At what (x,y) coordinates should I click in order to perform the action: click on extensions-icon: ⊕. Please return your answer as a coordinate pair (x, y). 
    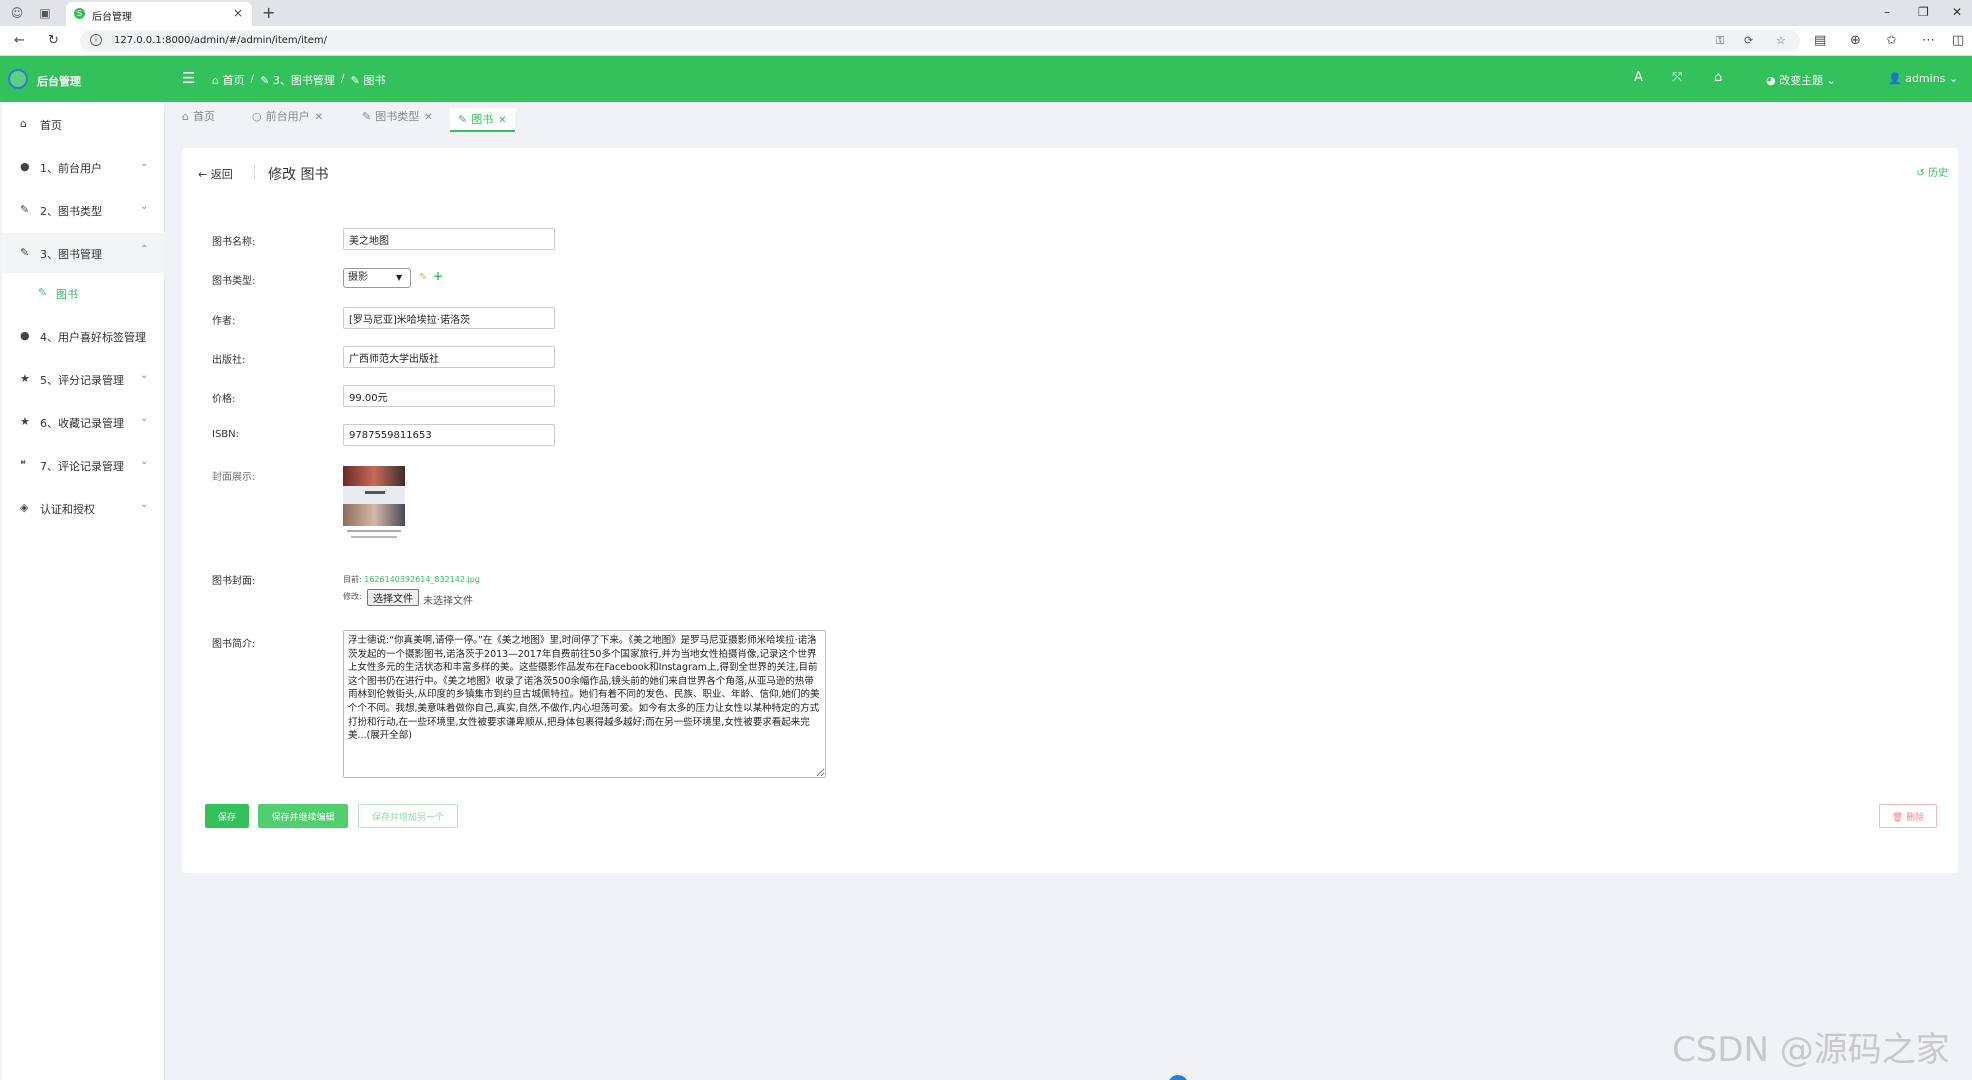
    Looking at the image, I should click on (1855, 41).